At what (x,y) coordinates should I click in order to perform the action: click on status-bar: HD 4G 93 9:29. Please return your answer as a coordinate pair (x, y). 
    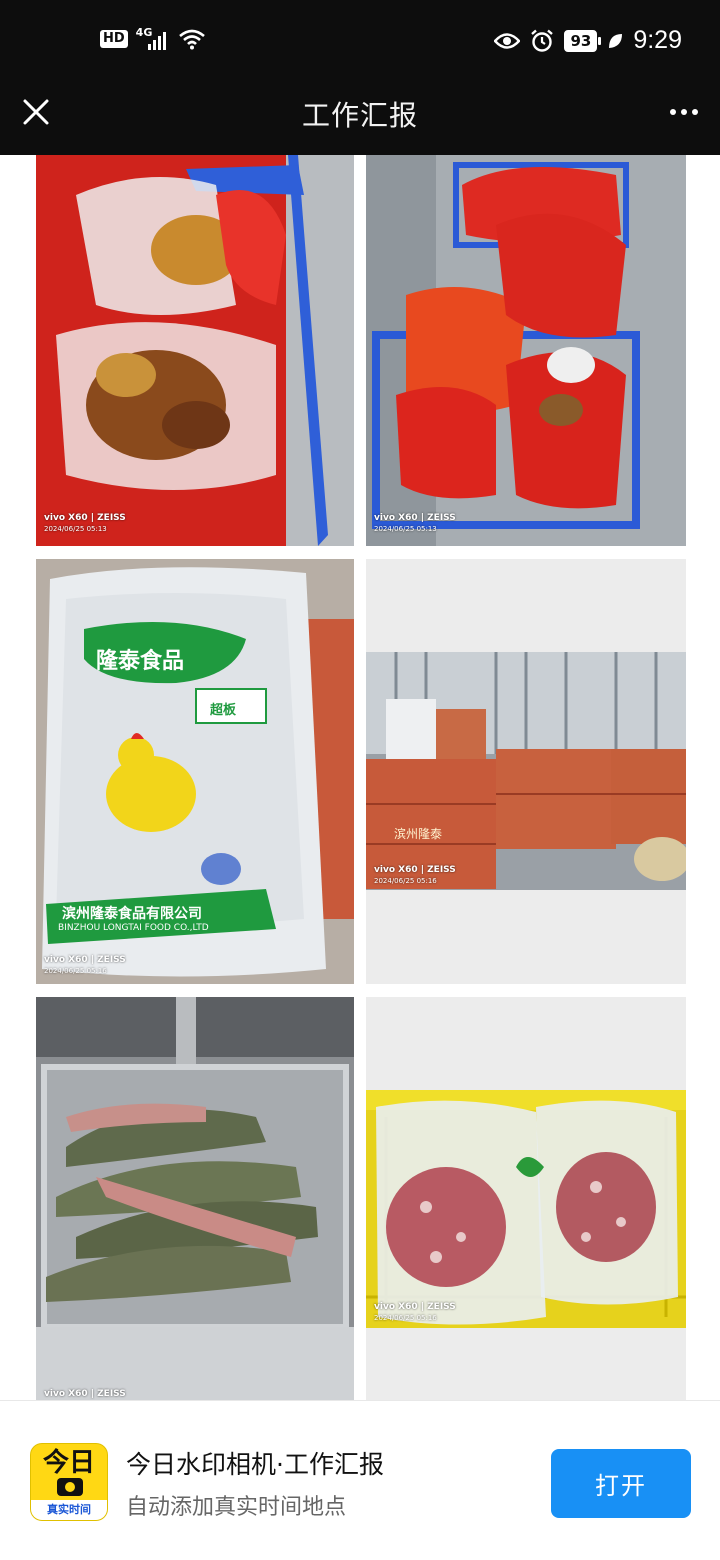
    Looking at the image, I should click on (360, 41).